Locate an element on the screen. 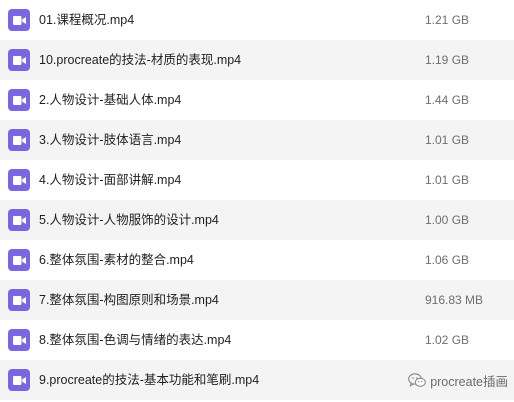 The width and height of the screenshot is (514, 402). file-name: 5.人物设计-人物服饰的设计.mp4 is located at coordinates (129, 220).